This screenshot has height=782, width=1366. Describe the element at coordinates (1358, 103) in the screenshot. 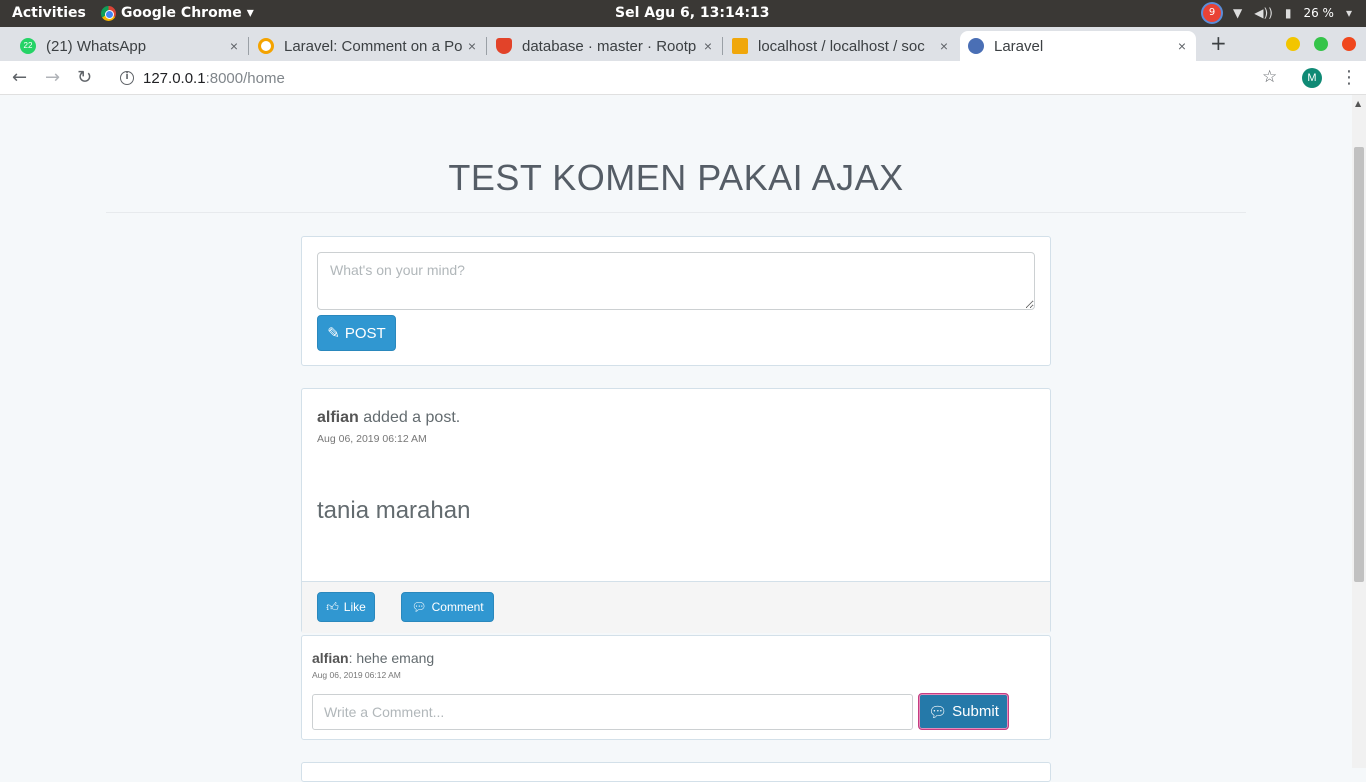

I see `scroll-up-icon: ▲` at that location.